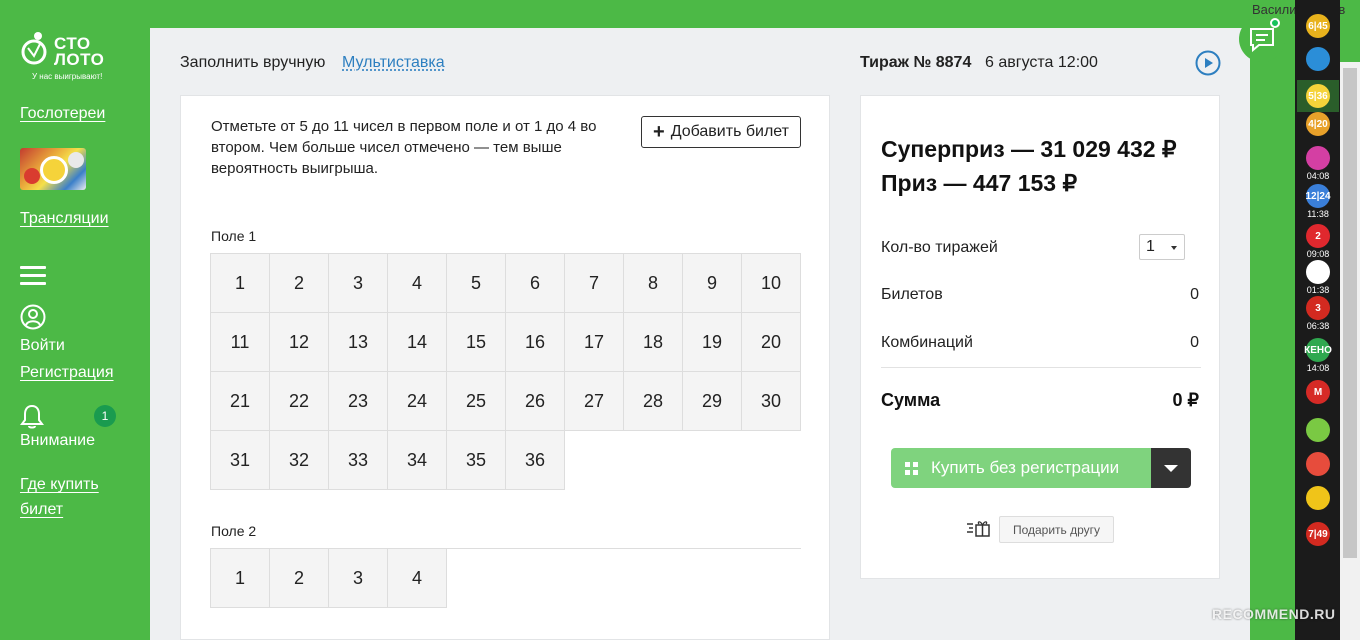 Image resolution: width=1360 pixels, height=640 pixels. Describe the element at coordinates (33, 276) in the screenshot. I see `menu-icon` at that location.